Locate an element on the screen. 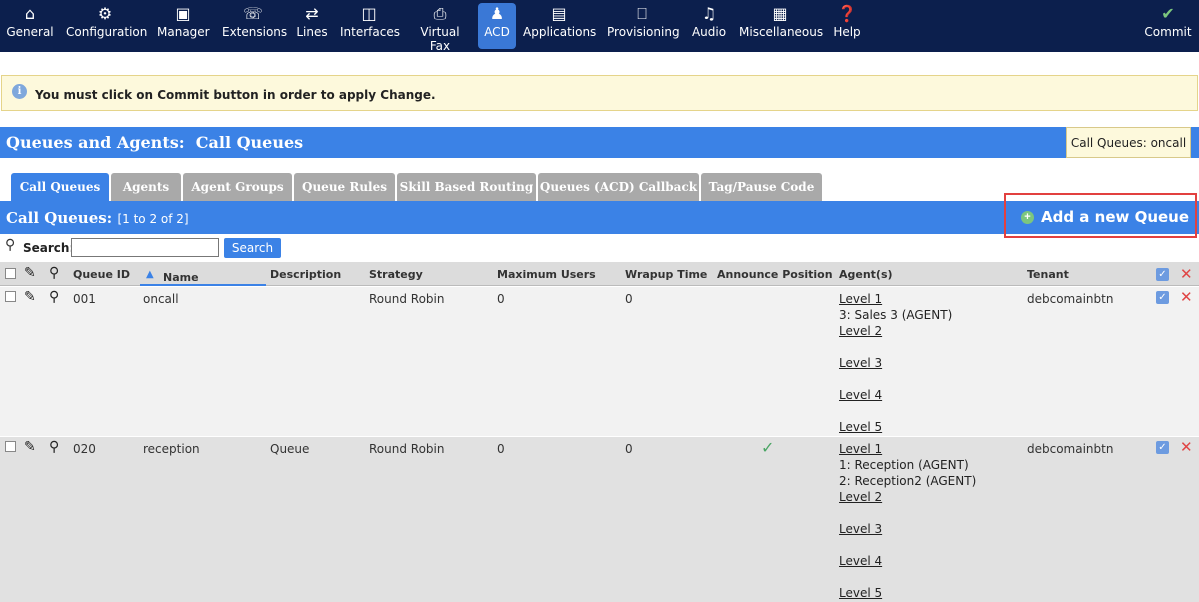 The width and height of the screenshot is (1199, 602). col-agents: Agent(s) is located at coordinates (866, 274).